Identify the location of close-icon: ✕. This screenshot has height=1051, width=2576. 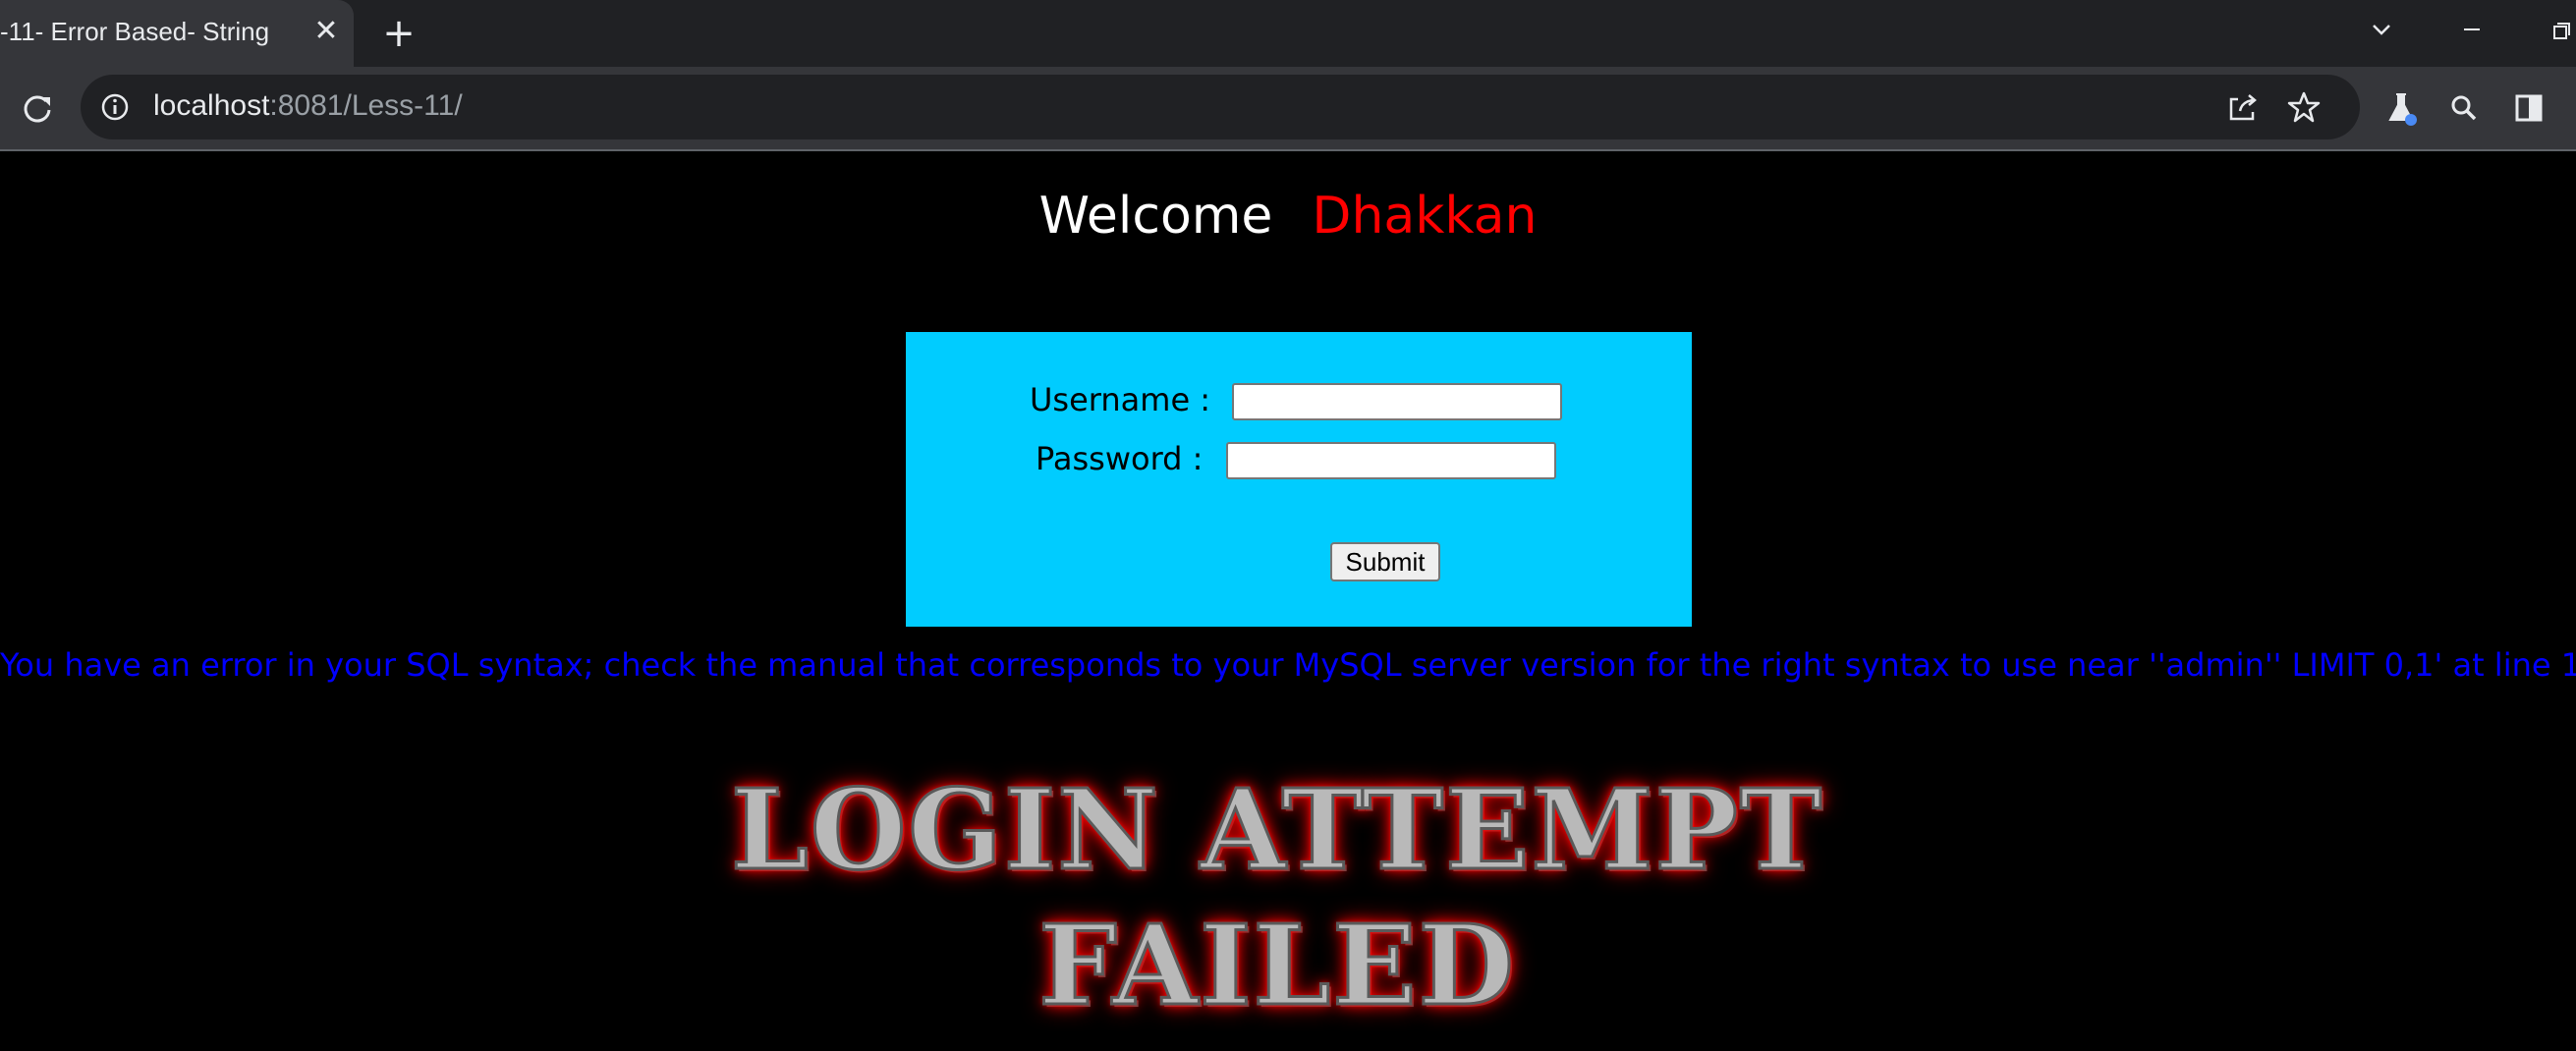
(326, 31).